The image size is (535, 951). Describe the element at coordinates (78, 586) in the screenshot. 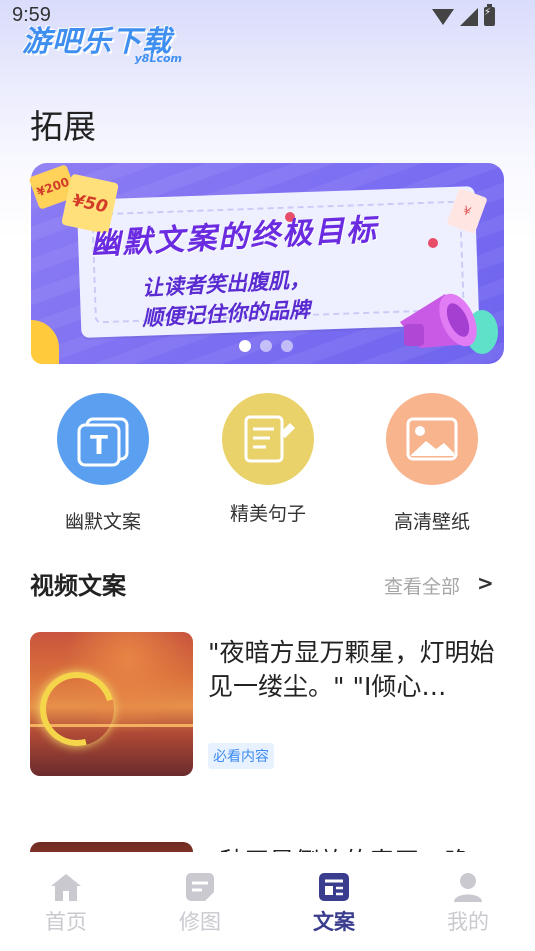

I see `section-title: 视频文案` at that location.